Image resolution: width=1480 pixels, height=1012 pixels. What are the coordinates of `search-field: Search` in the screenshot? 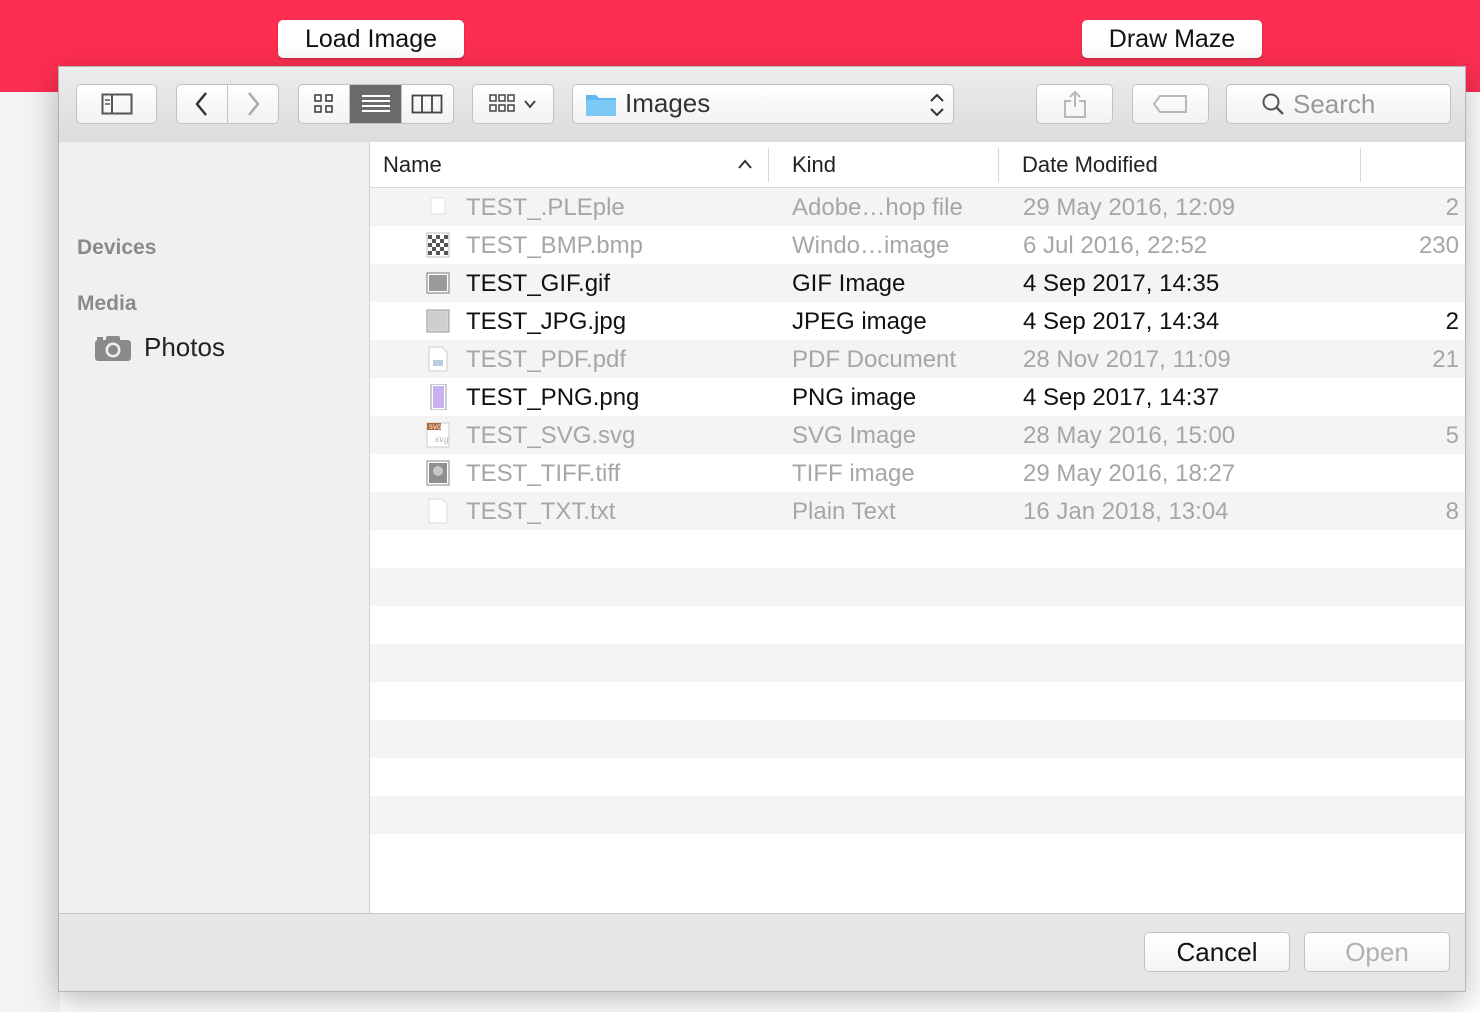 It's located at (1338, 104).